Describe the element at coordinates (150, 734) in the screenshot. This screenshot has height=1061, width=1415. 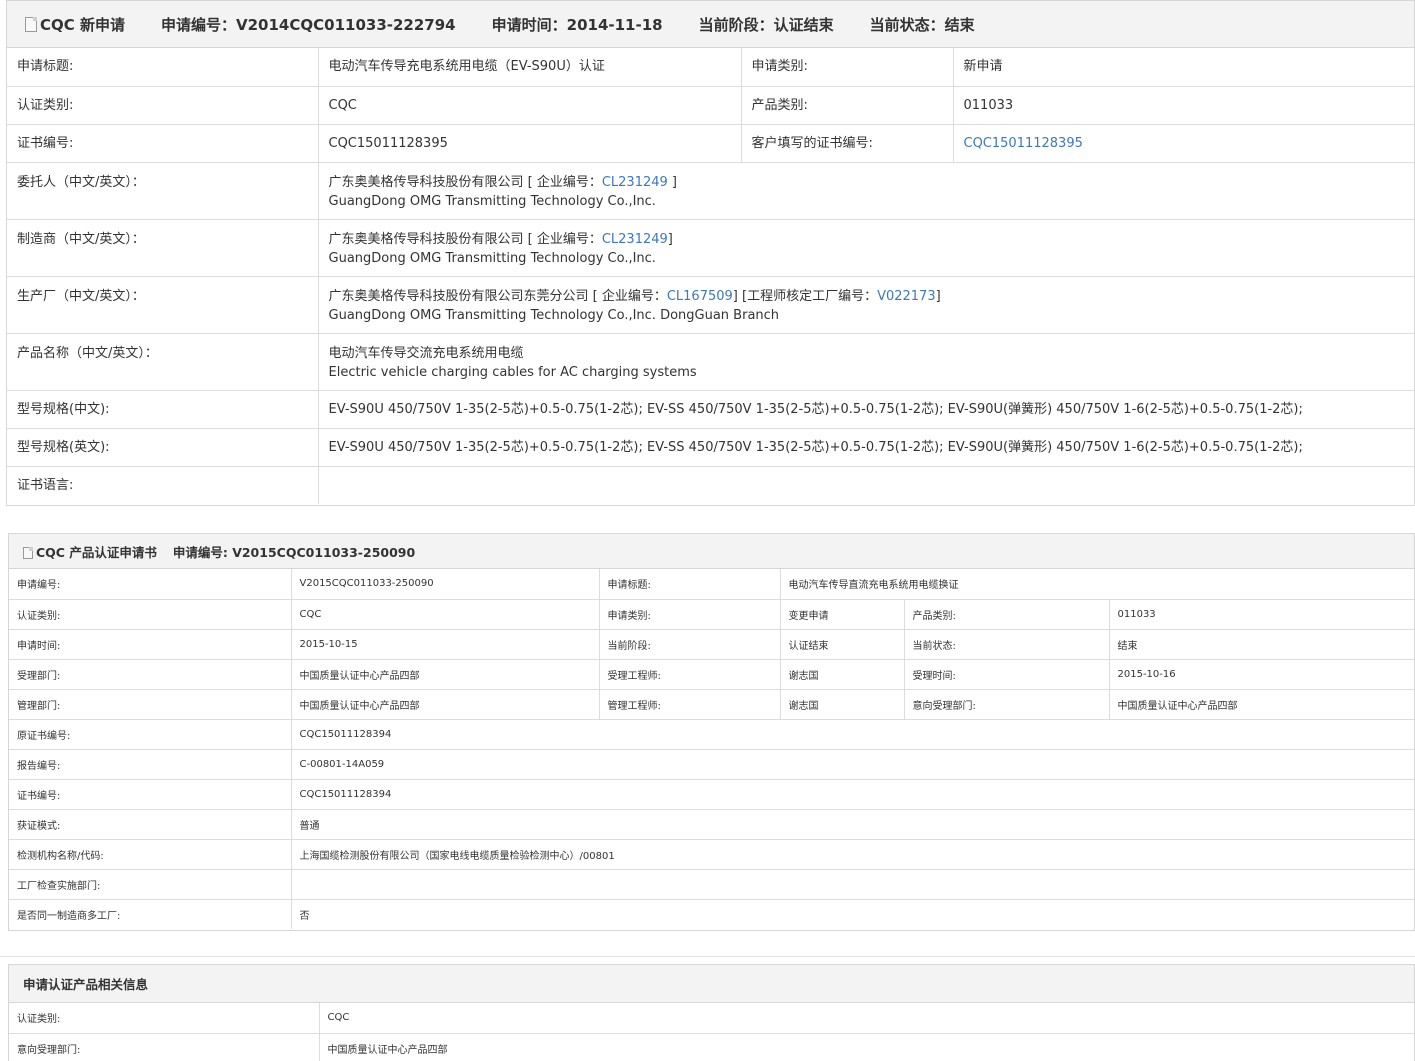
I see `field-label: 原证书编号:` at that location.